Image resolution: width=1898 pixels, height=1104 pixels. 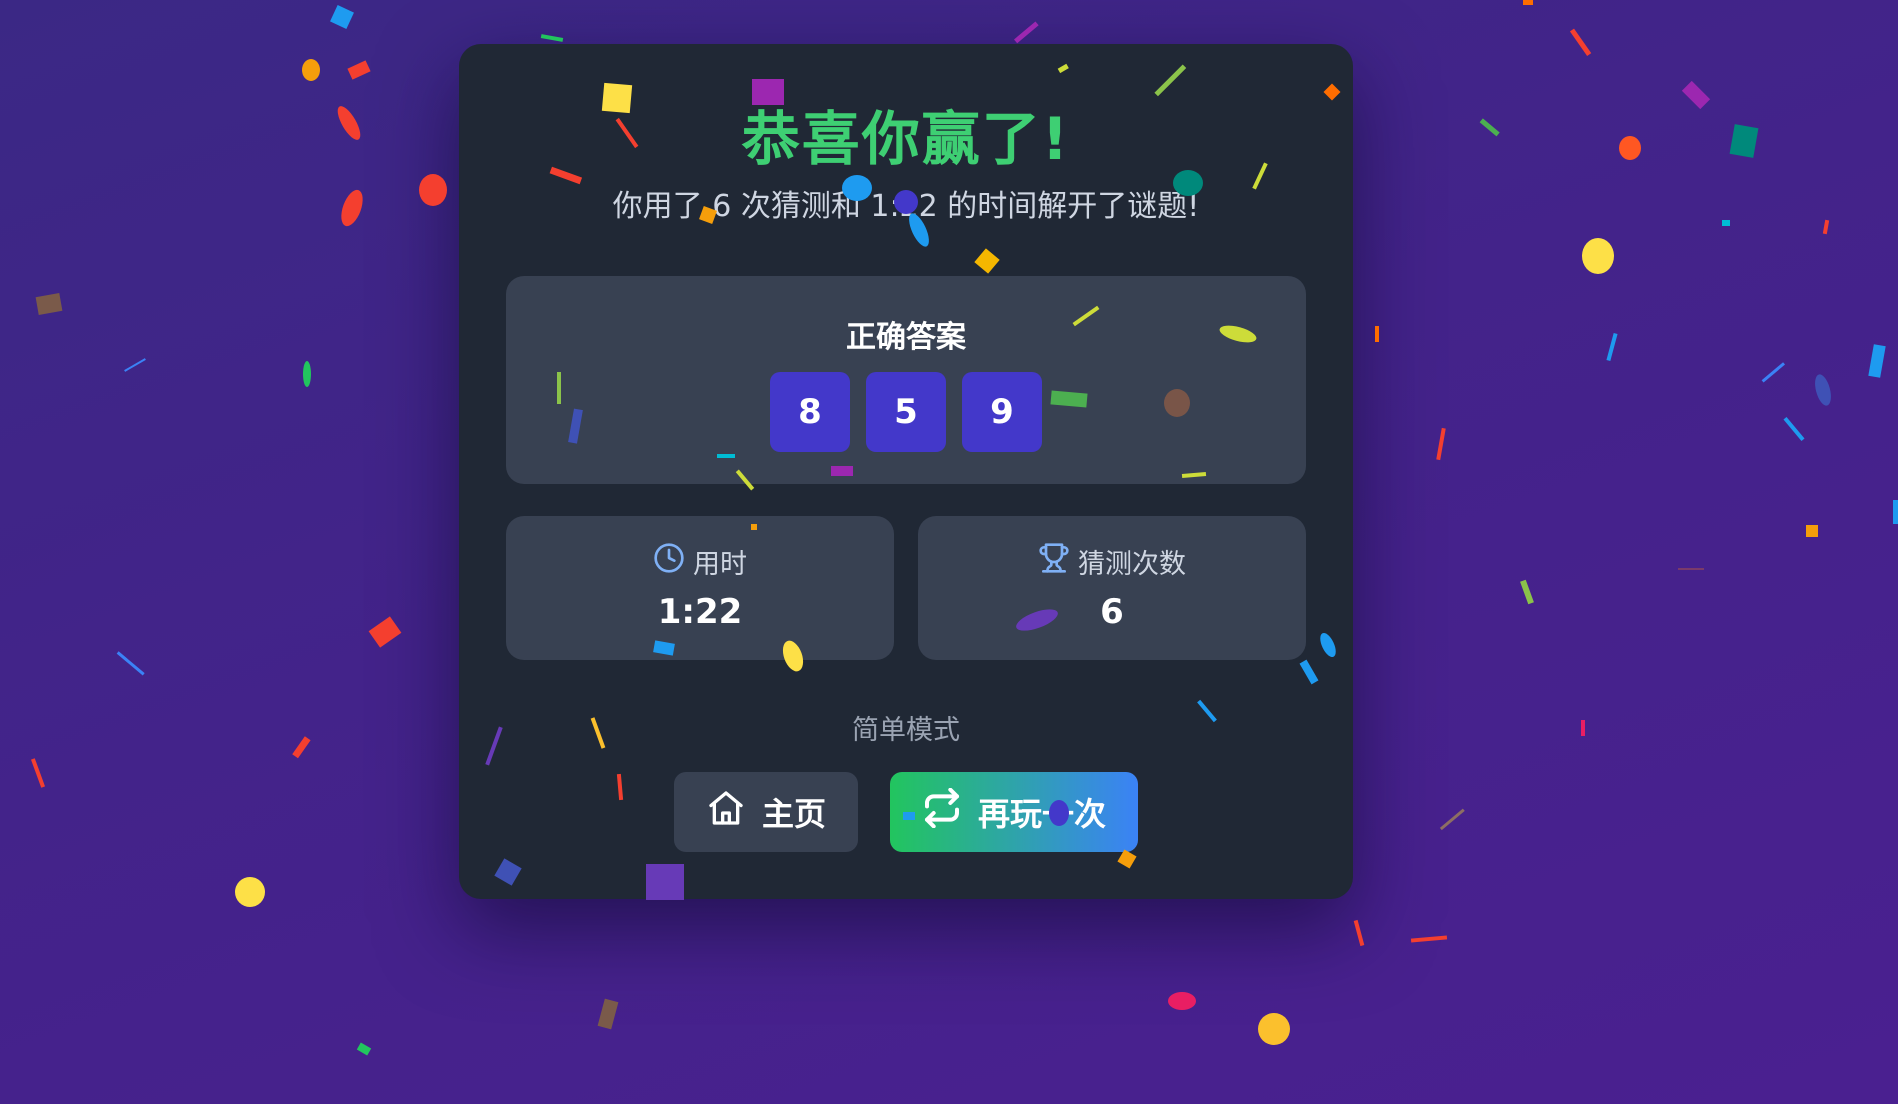 I want to click on repeat-icon, so click(x=942, y=811).